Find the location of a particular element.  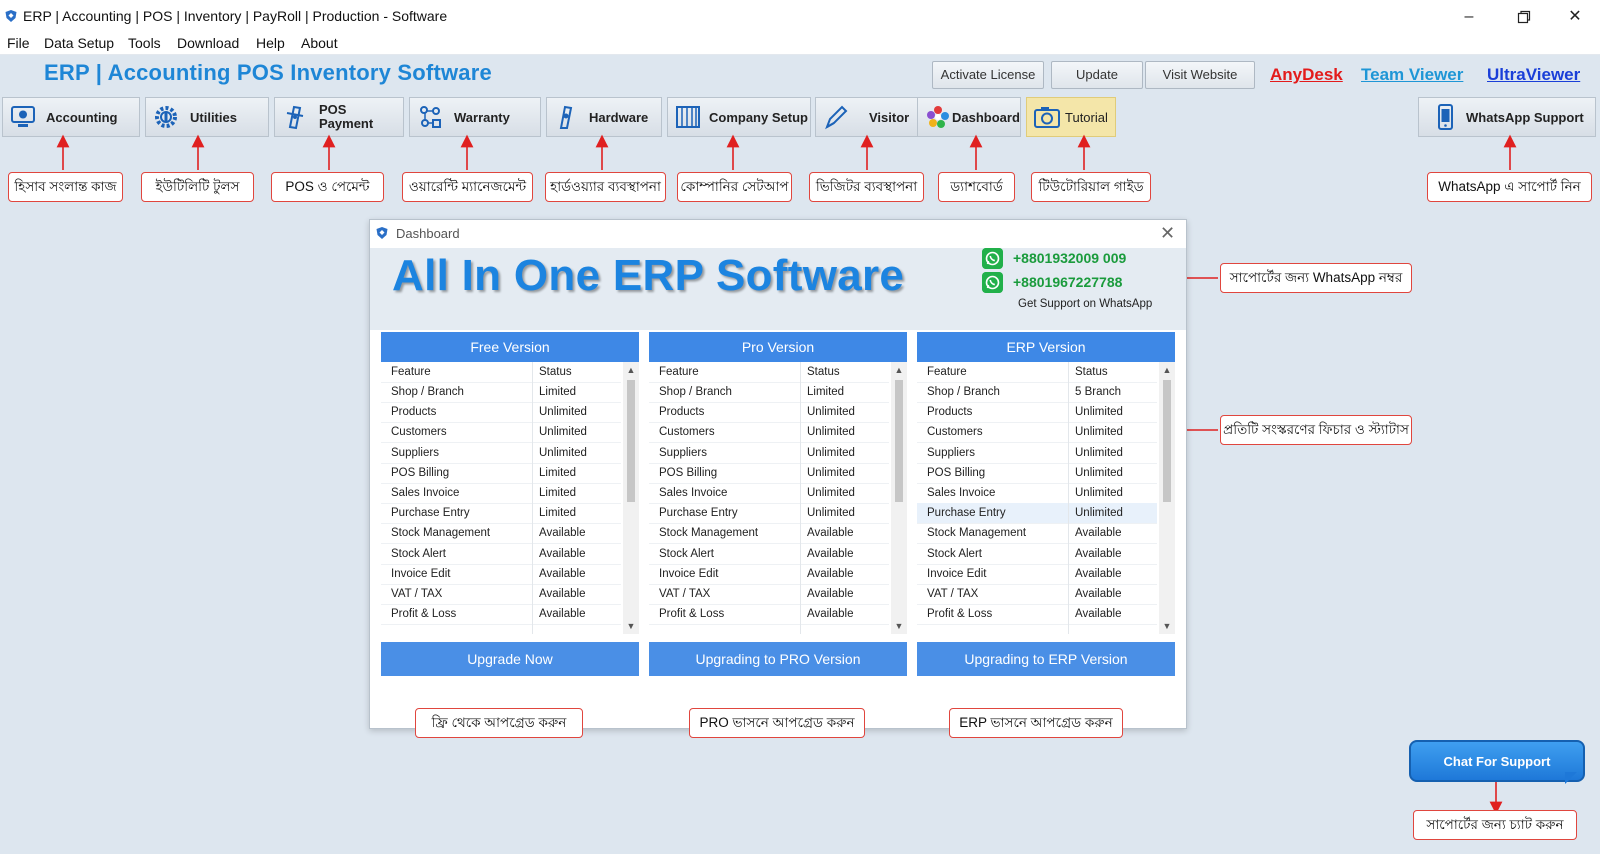

table-row: Sales Invoice Limited is located at coordinates (501, 493).